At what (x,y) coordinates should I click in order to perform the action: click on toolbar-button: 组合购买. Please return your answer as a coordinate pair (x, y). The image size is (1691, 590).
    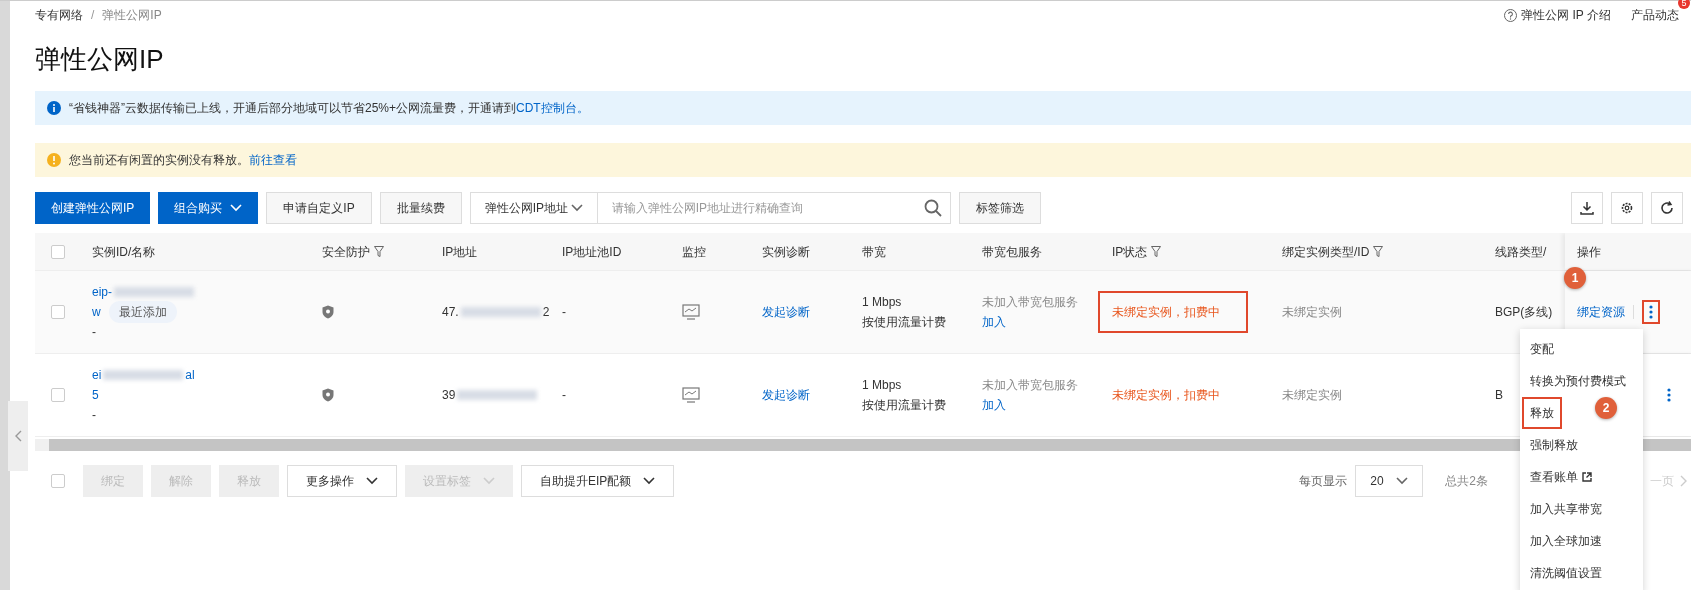
    Looking at the image, I should click on (208, 208).